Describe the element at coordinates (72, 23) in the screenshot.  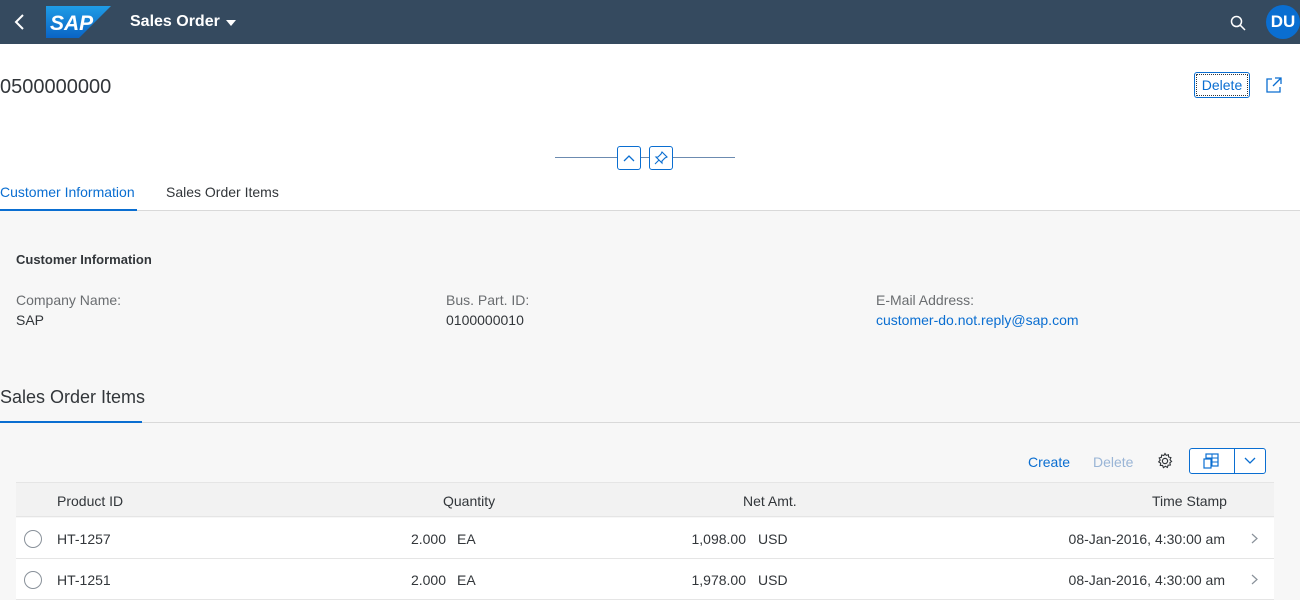
I see `logo-text: SAP` at that location.